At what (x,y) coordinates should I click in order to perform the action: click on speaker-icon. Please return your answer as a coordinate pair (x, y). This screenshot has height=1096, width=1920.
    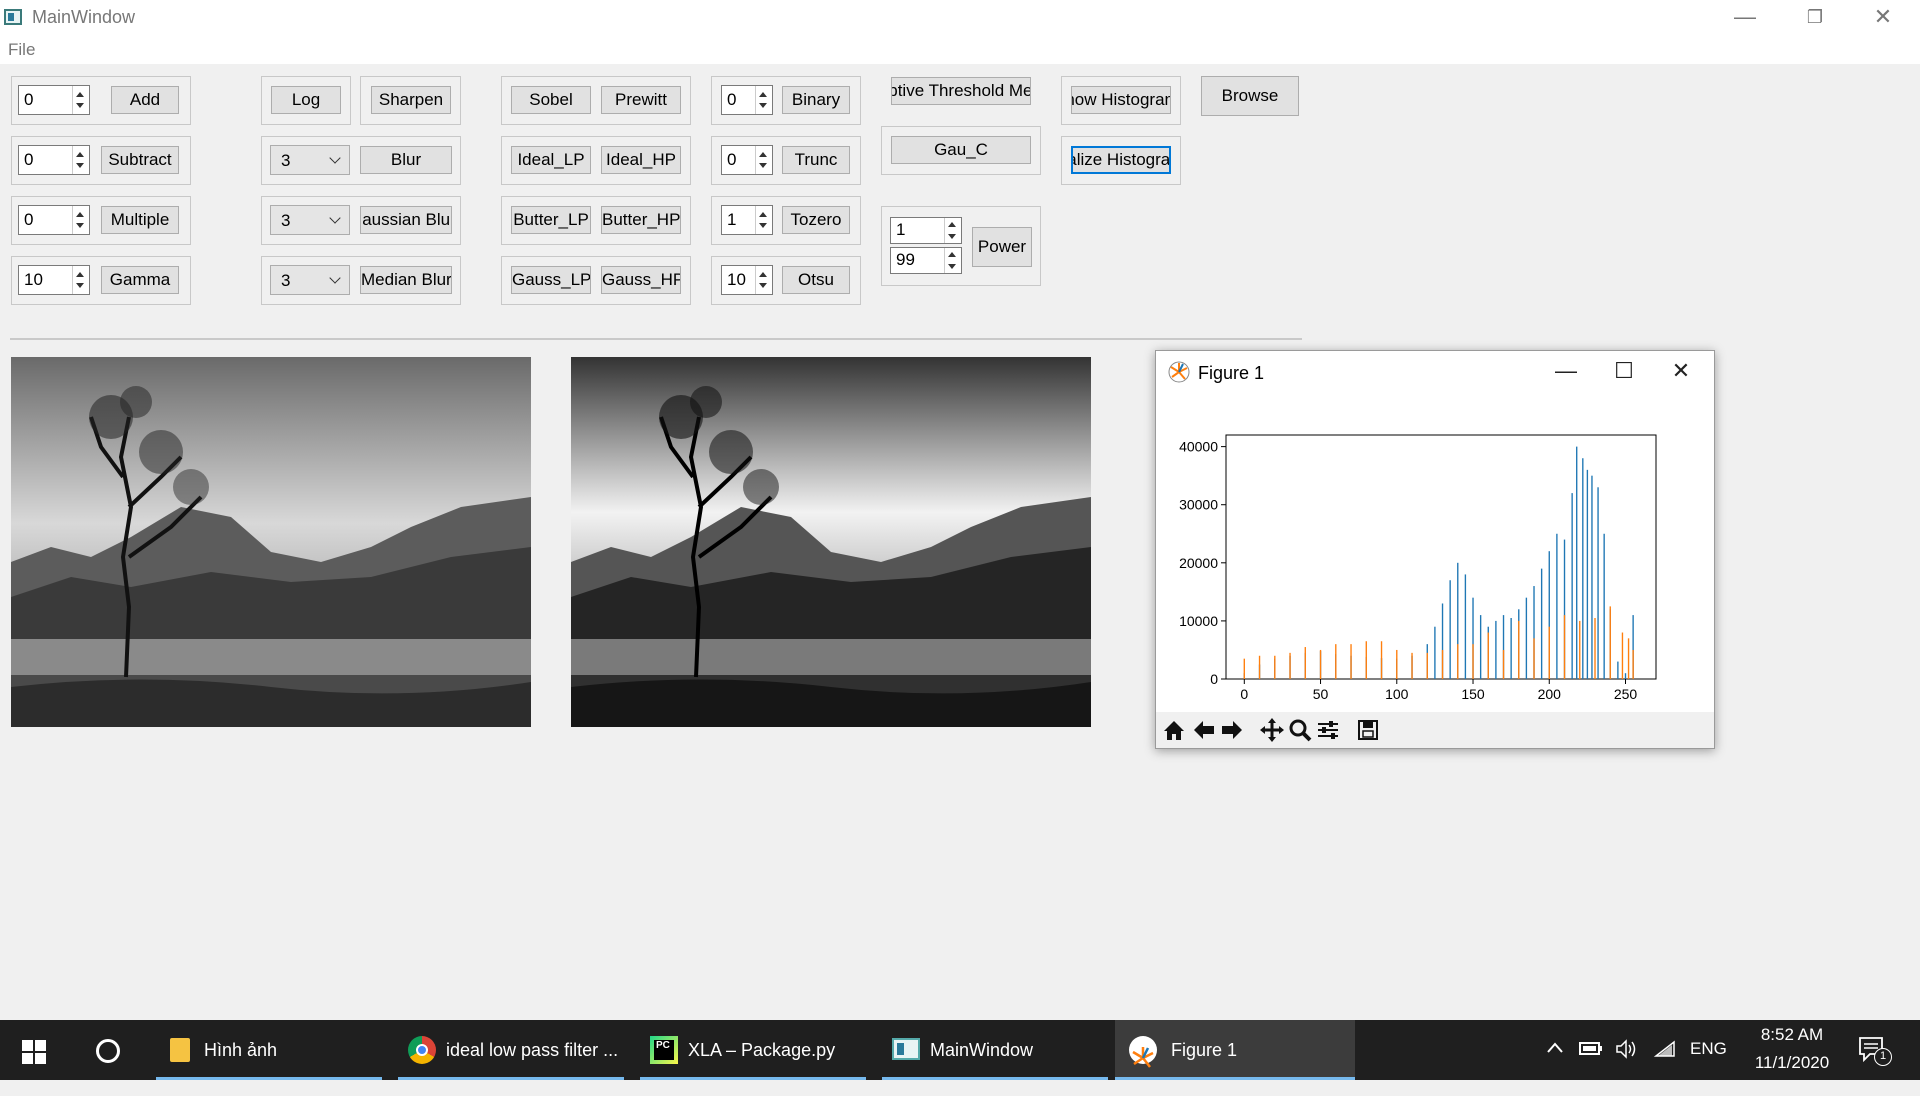
    Looking at the image, I should click on (1627, 1049).